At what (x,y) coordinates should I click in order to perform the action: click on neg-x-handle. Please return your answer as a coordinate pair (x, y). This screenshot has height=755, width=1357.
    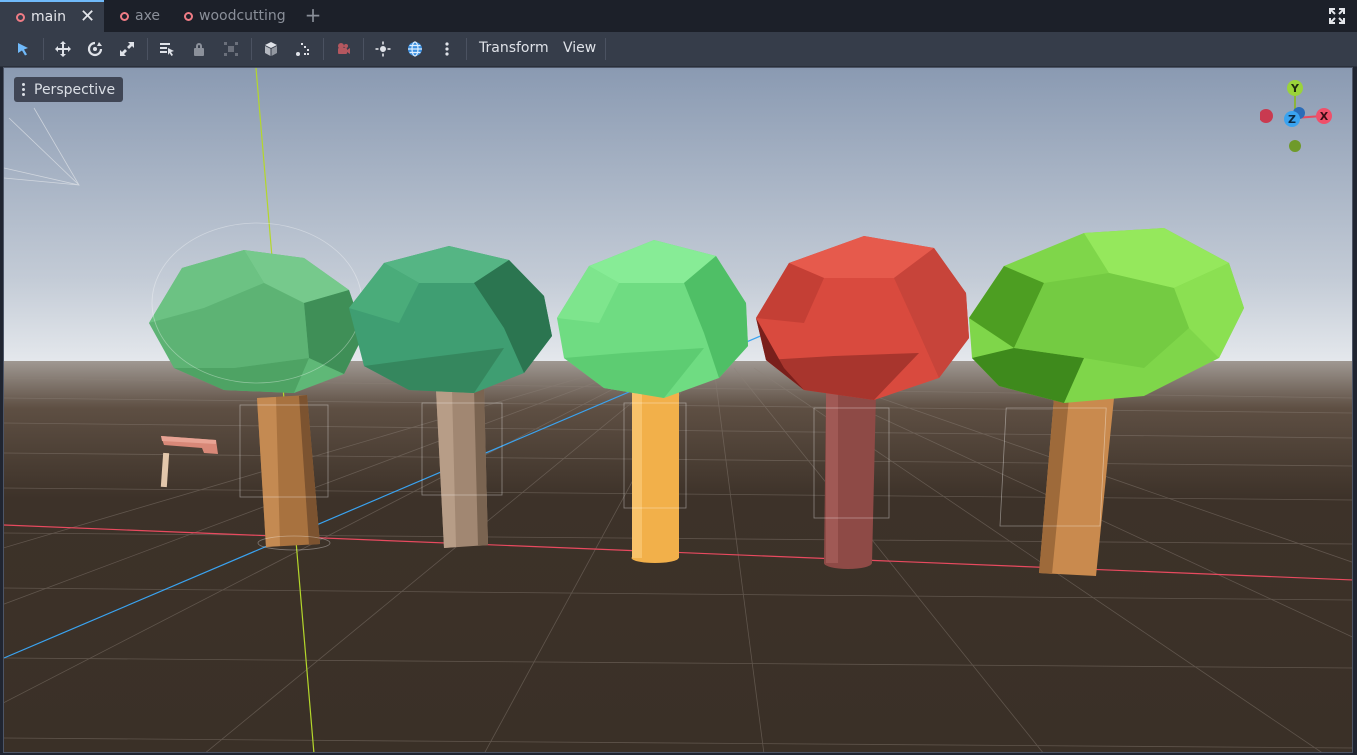
    Looking at the image, I should click on (1266, 116).